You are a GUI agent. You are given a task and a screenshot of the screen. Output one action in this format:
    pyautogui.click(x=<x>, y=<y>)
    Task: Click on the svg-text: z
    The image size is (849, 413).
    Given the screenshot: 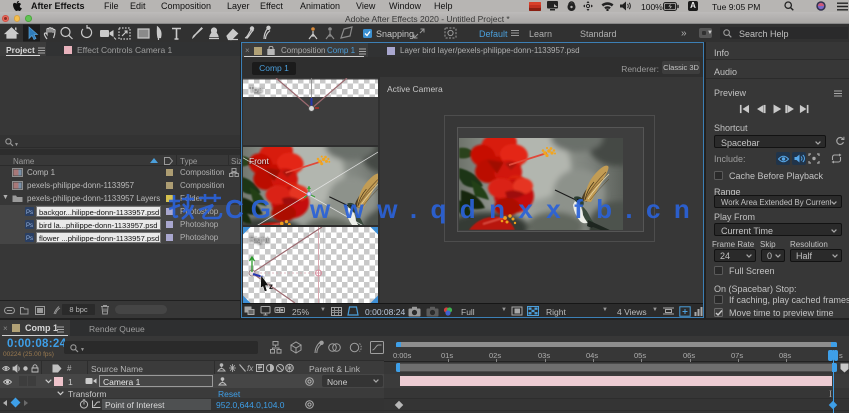 What is the action you would take?
    pyautogui.click(x=271, y=286)
    